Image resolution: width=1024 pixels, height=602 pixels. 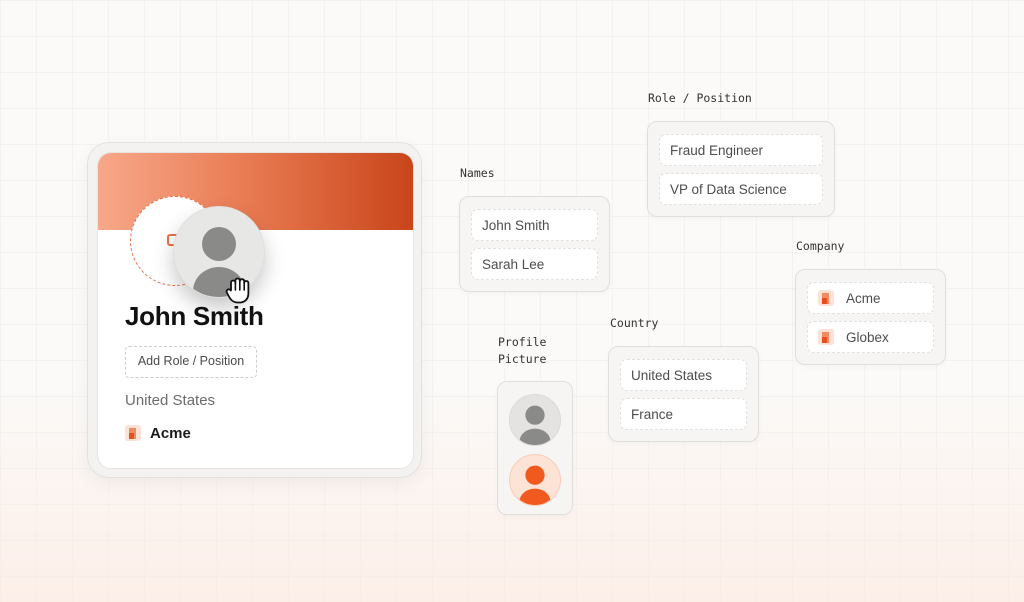 I want to click on company-option-label: Globex, so click(x=867, y=337).